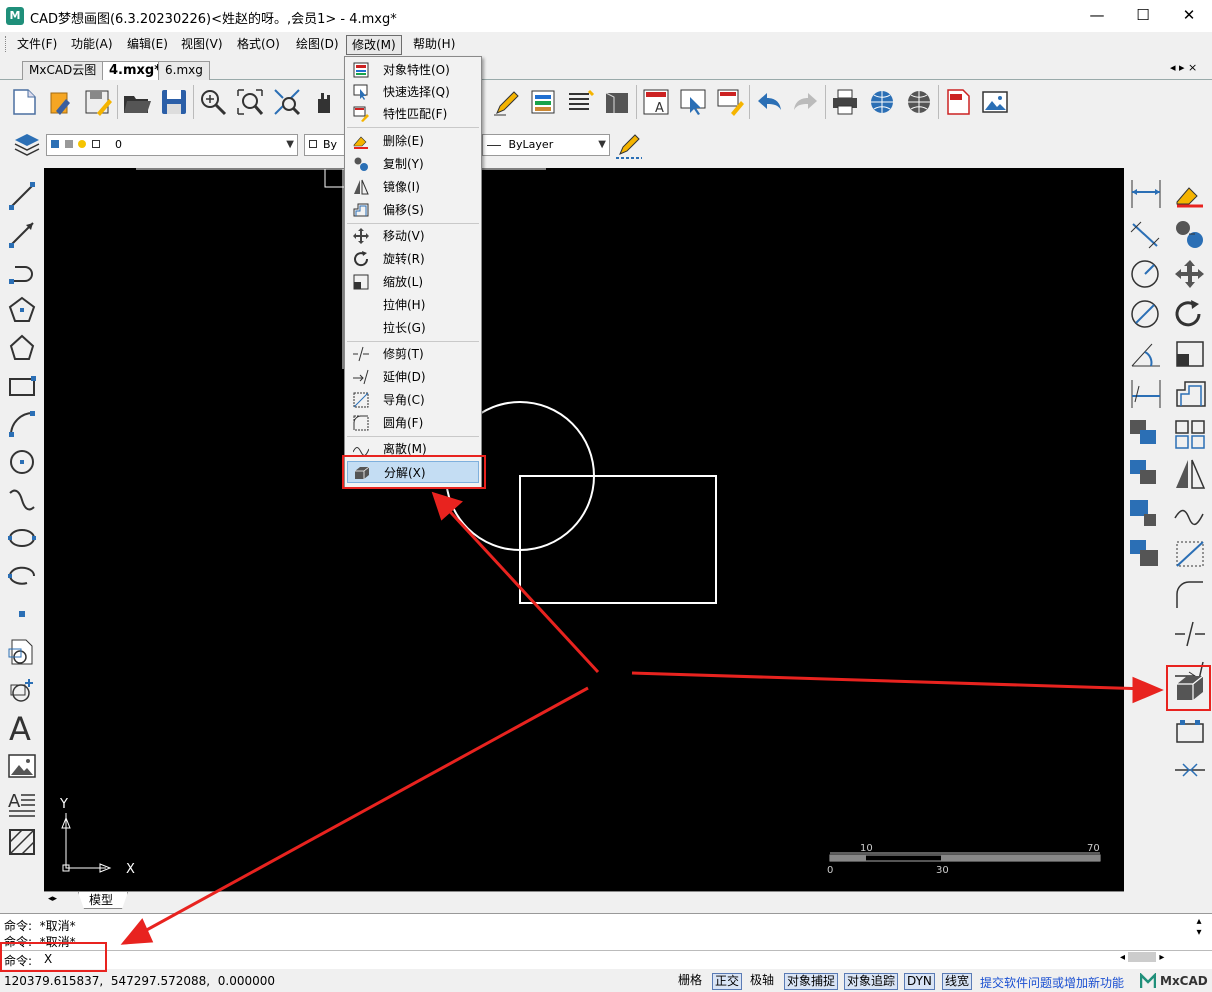 This screenshot has width=1212, height=992. What do you see at coordinates (1143, 16) in the screenshot?
I see `maximize-button: ☐` at bounding box center [1143, 16].